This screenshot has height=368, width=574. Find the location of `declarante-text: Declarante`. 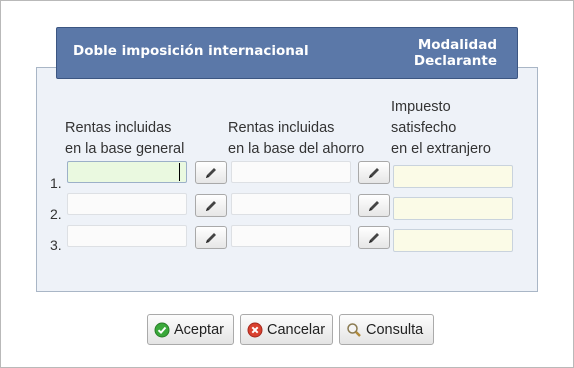

declarante-text: Declarante is located at coordinates (455, 61).